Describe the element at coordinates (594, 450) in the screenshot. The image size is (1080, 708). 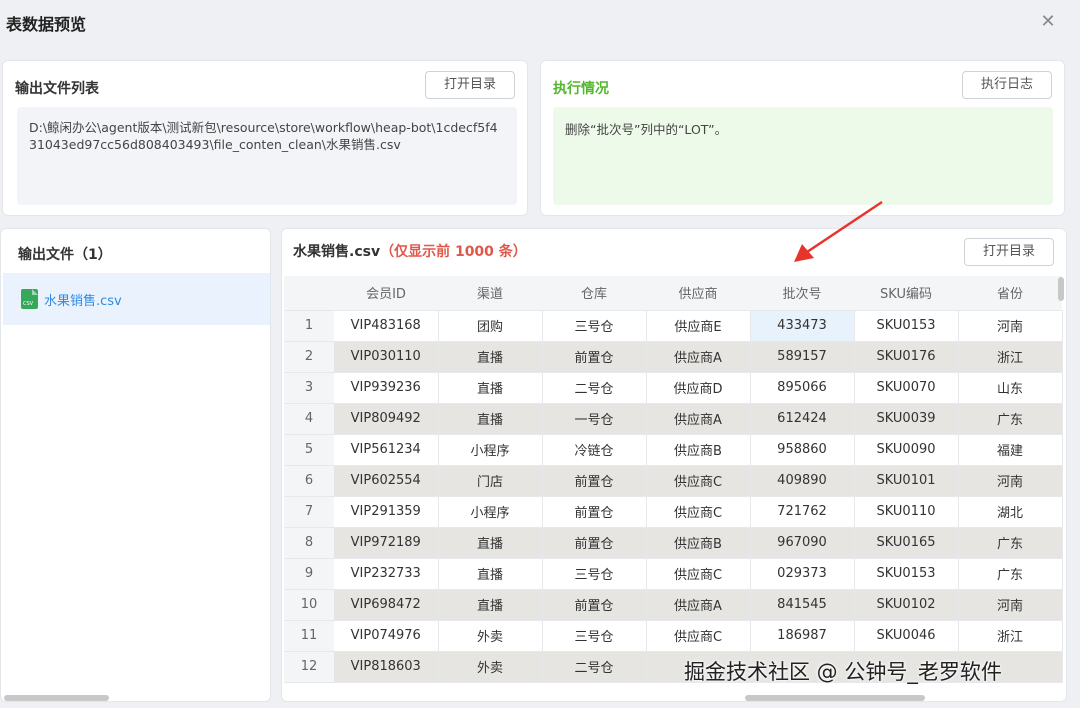
I see `table-cell: 冷链仓` at that location.